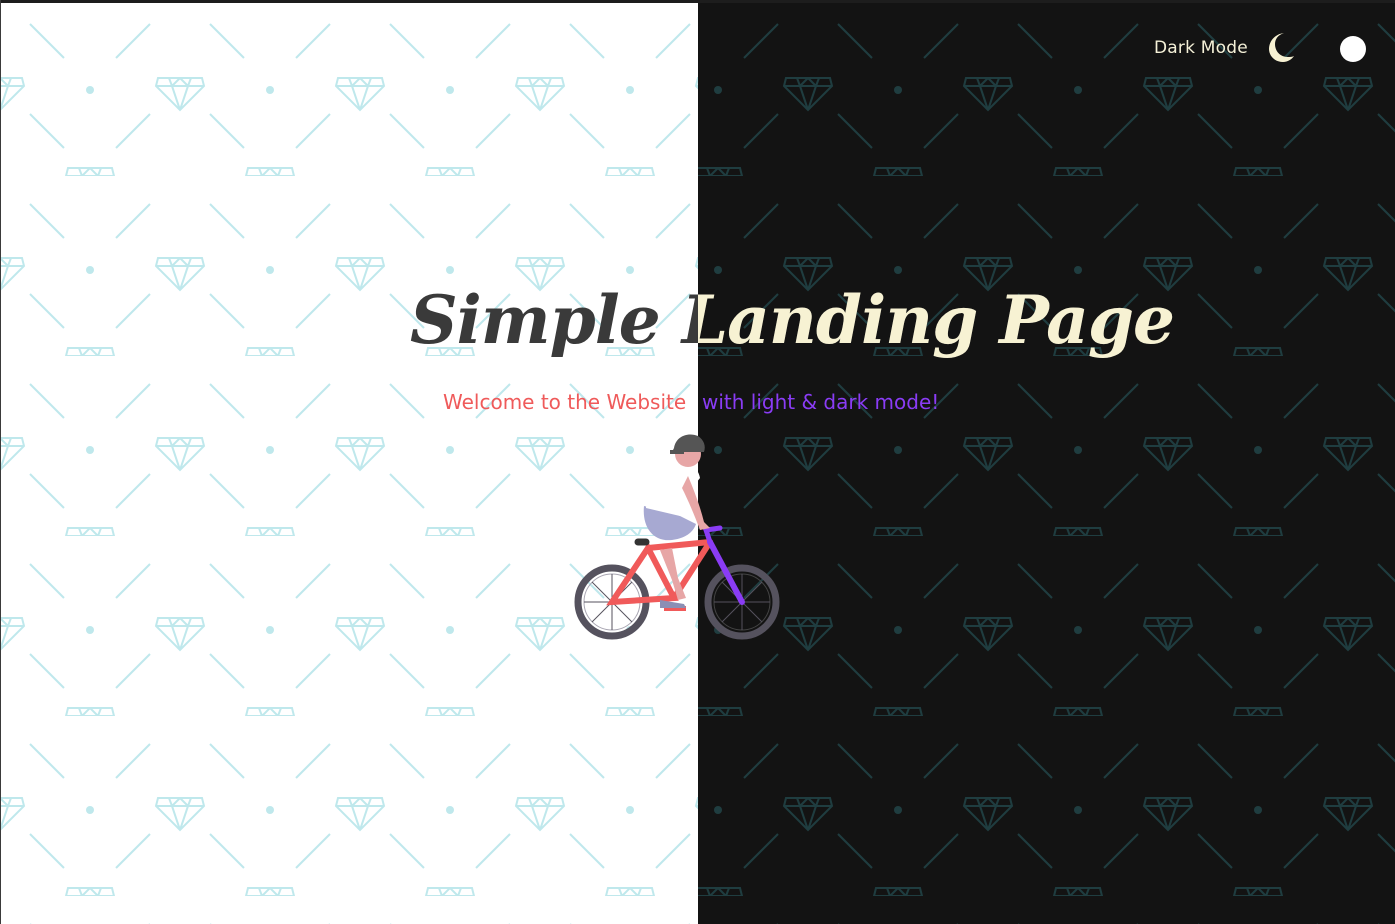  Describe the element at coordinates (0, 462) in the screenshot. I see `window-left-border` at that location.